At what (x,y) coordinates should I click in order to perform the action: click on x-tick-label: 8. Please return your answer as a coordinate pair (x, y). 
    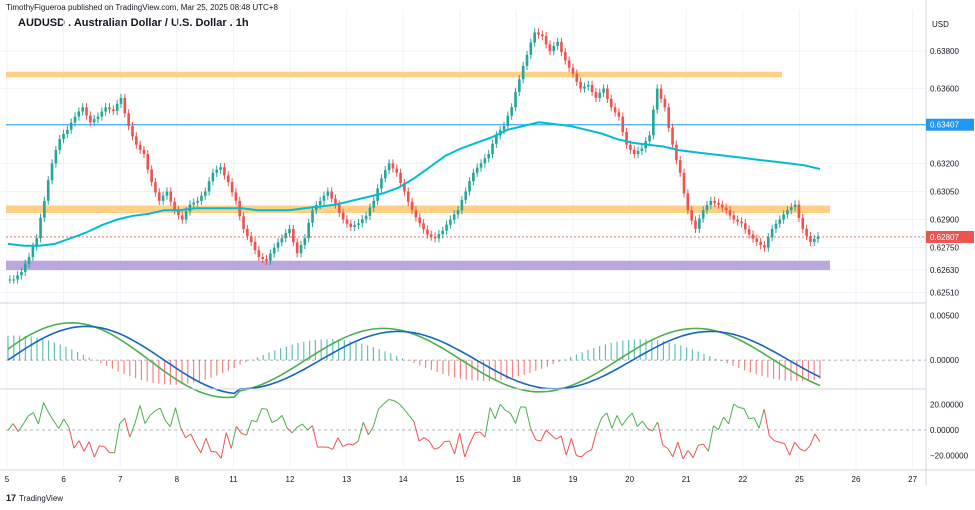
    Looking at the image, I should click on (177, 479).